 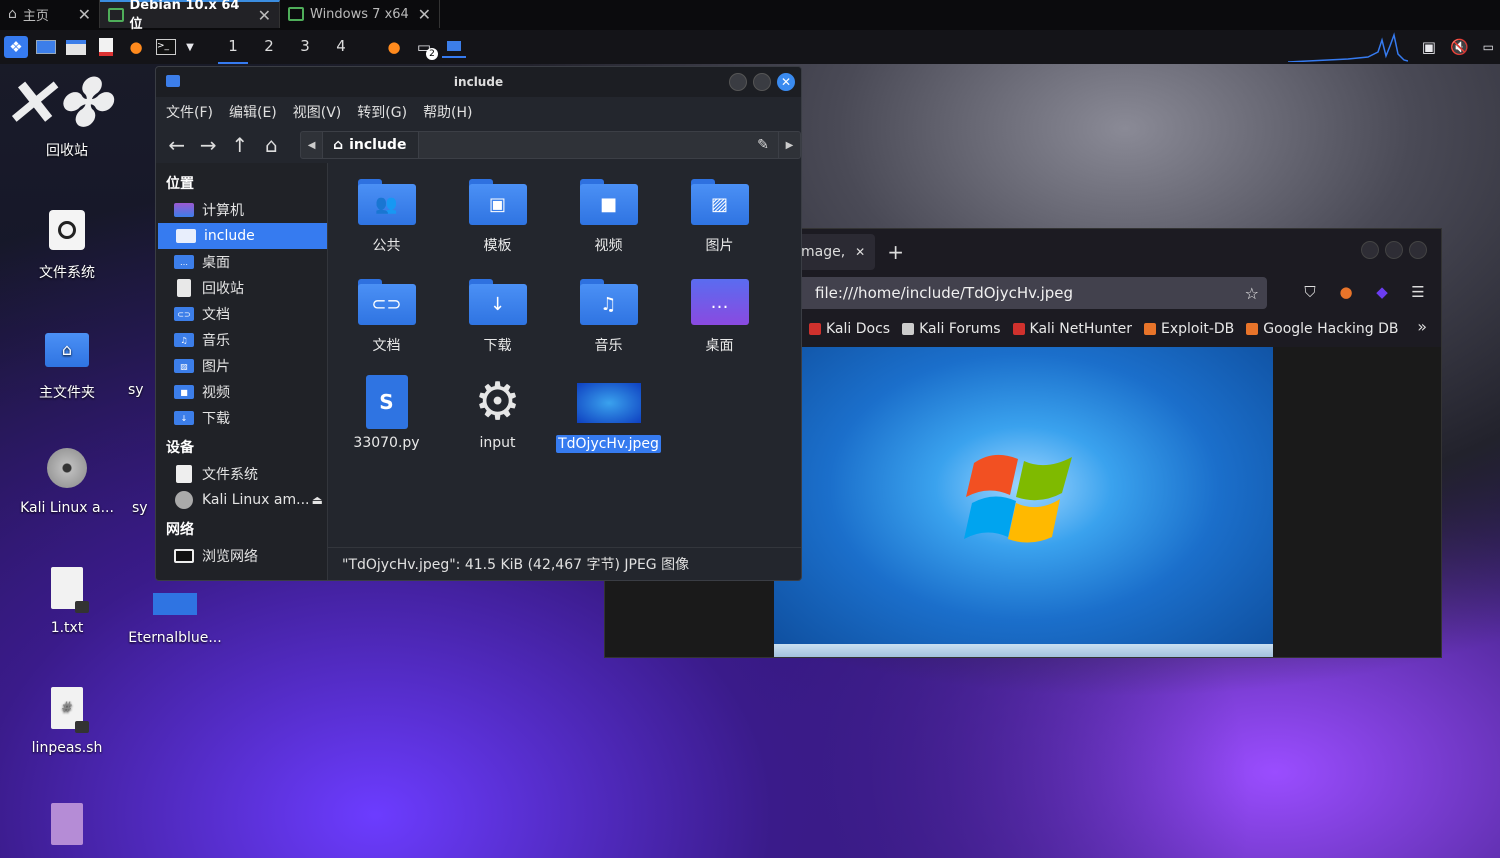 I want to click on pictures-folder-icon: ▨, so click(x=719, y=202).